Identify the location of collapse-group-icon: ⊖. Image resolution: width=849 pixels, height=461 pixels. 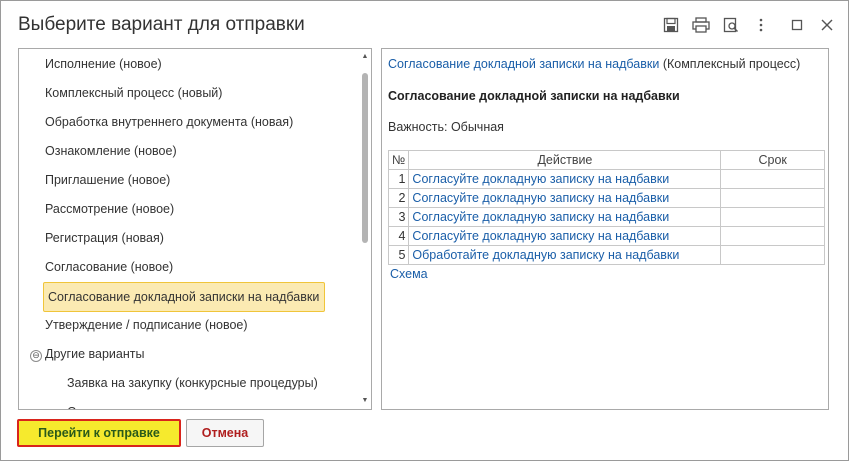
(36, 356).